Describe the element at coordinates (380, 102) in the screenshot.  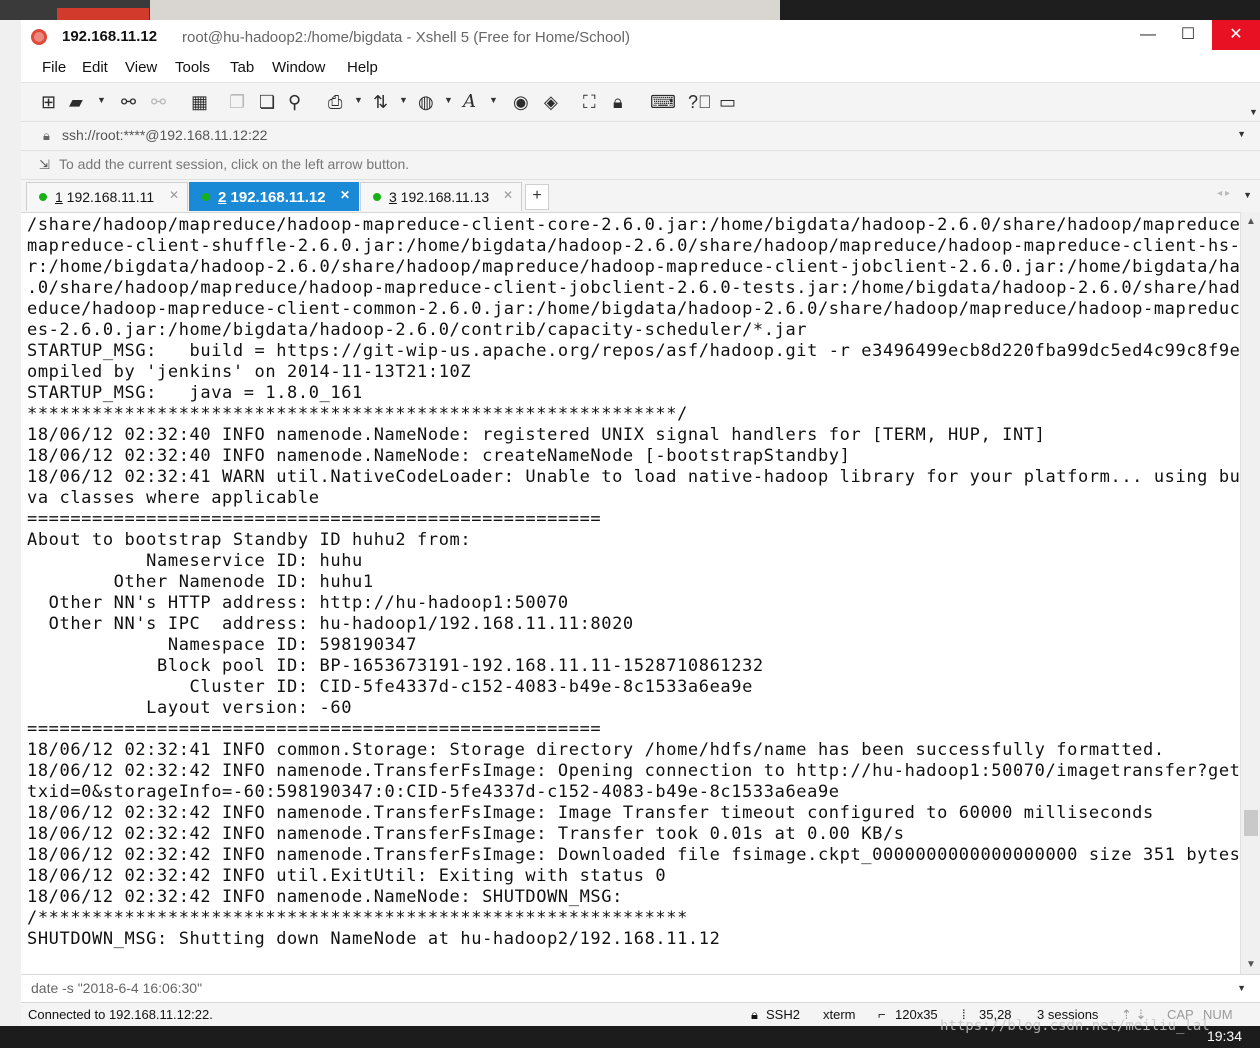
I see `transfer-icon: ⇅` at that location.